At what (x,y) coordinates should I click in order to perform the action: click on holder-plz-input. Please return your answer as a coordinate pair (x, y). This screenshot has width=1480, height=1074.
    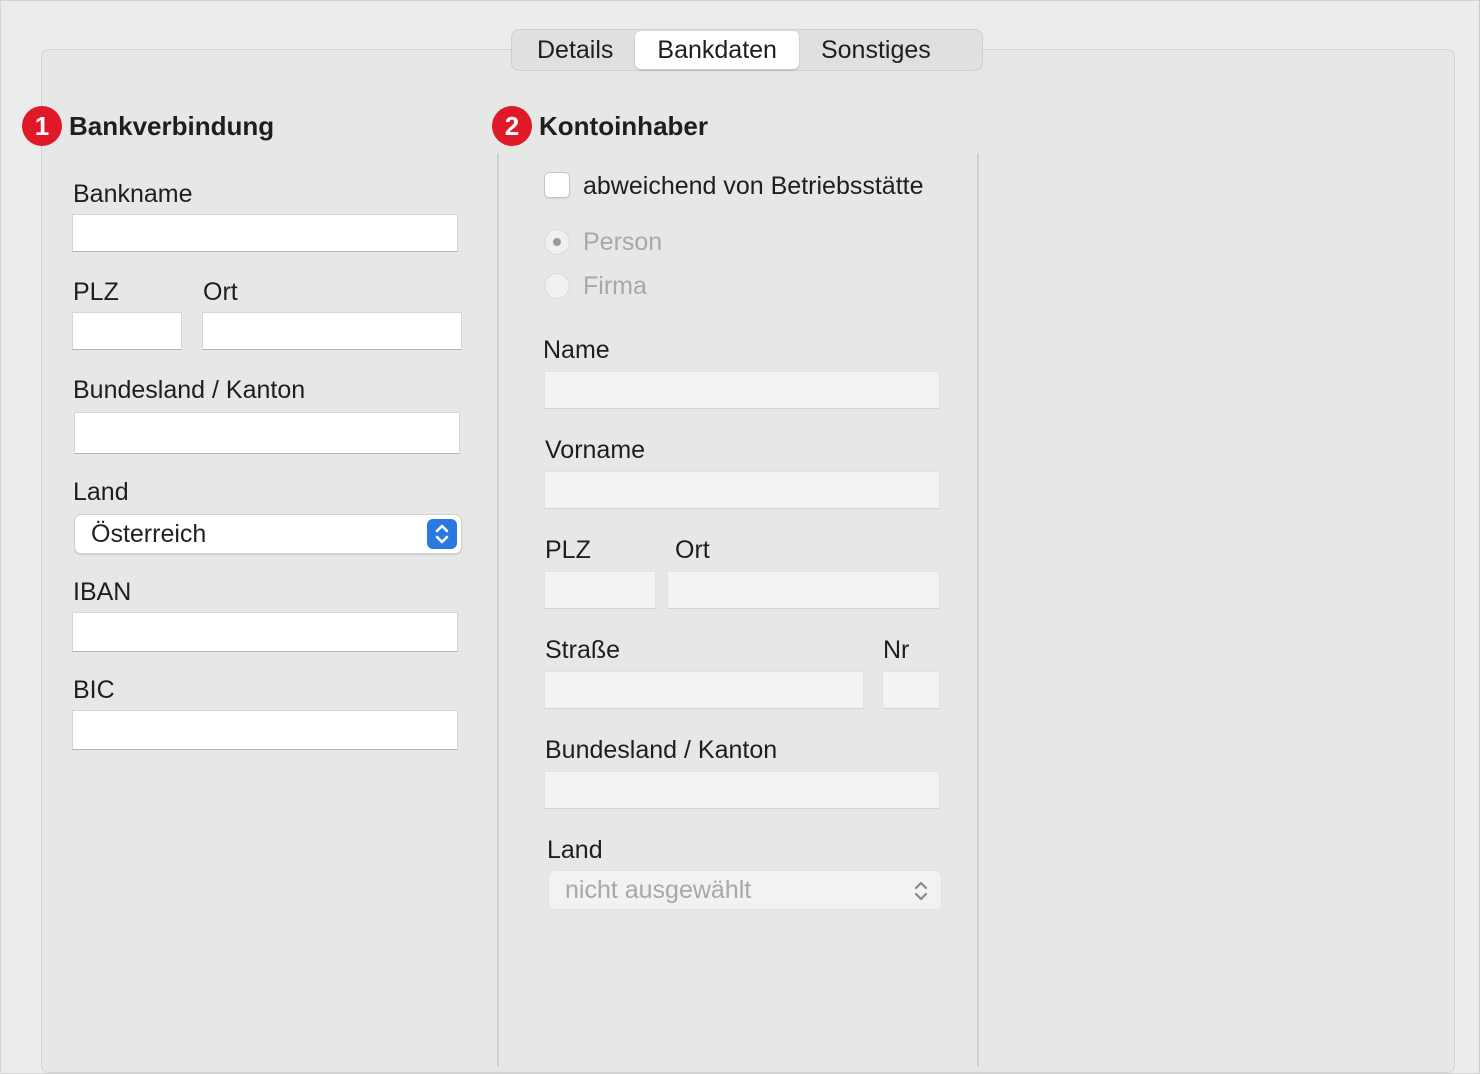
    Looking at the image, I should click on (600, 590).